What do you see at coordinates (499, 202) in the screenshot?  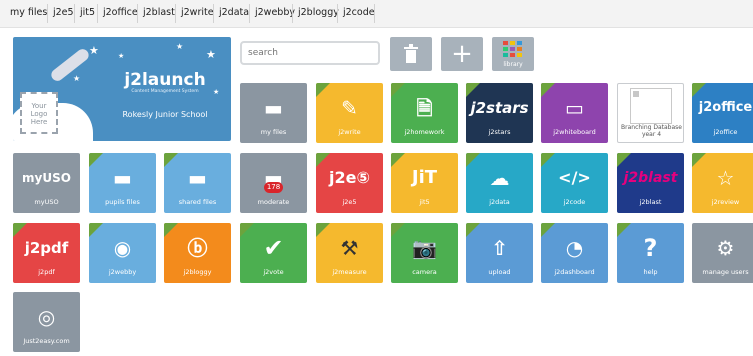 I see `tile-label: j2data` at bounding box center [499, 202].